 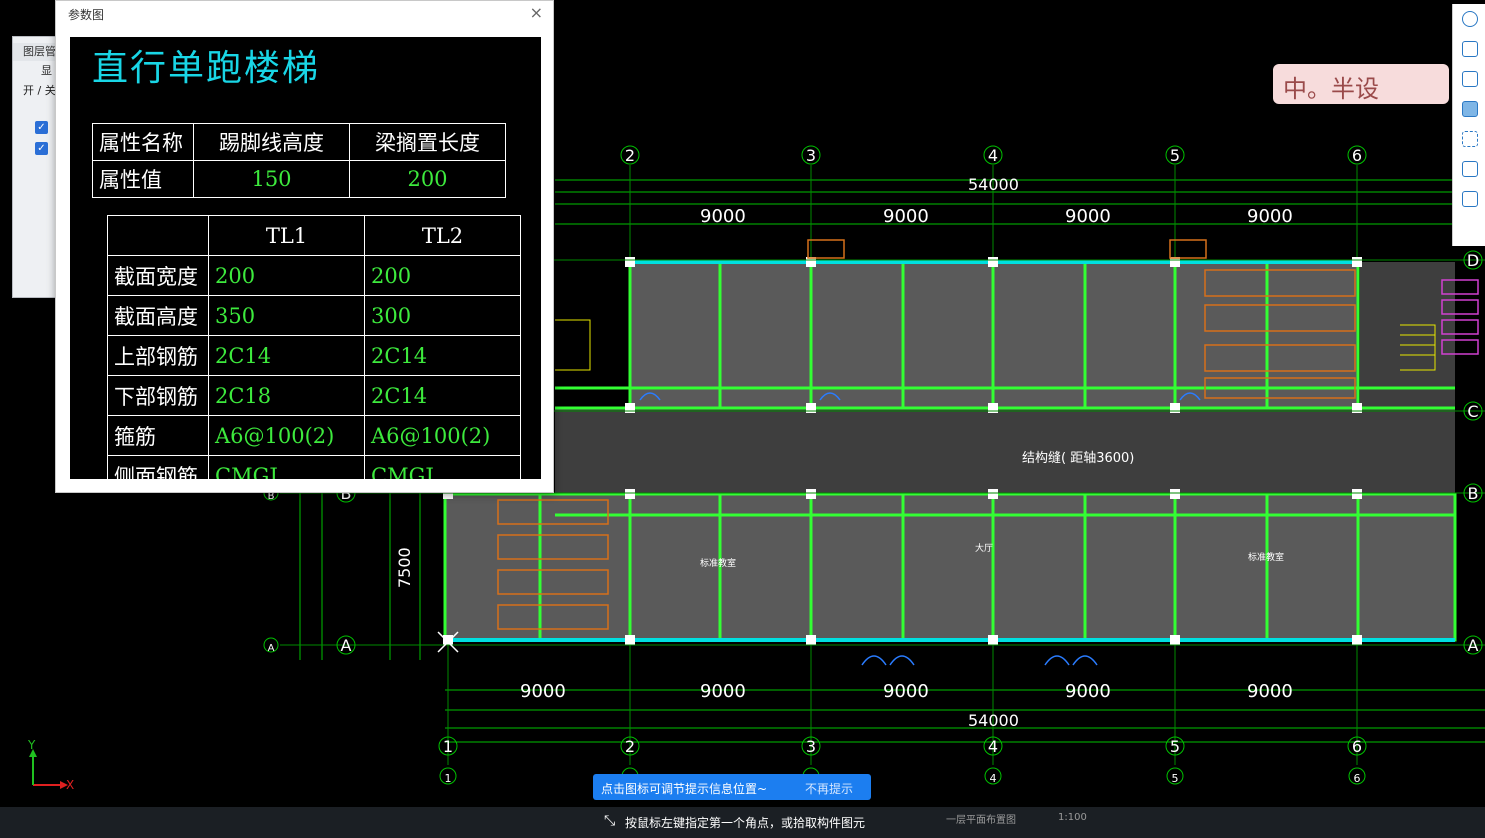 I want to click on box-icon, so click(x=1469, y=79).